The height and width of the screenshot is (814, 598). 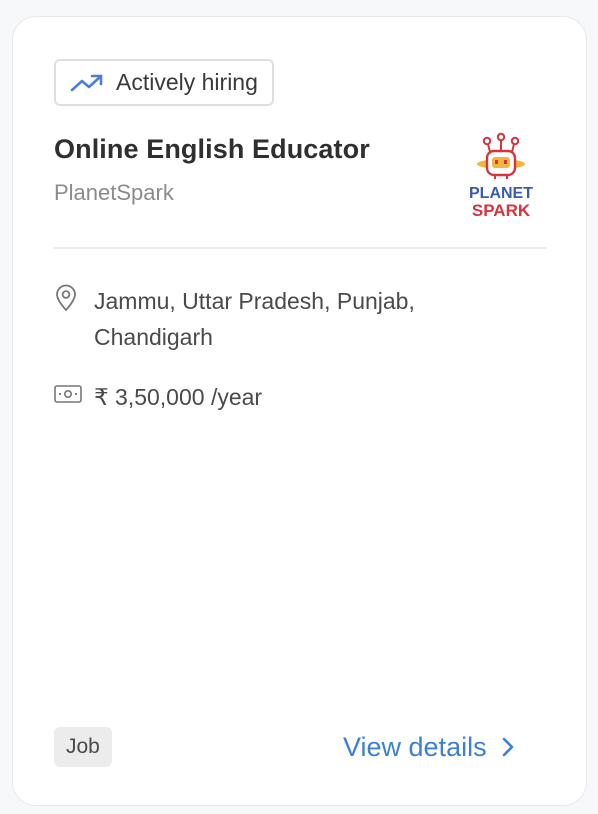 I want to click on chevron-right-icon, so click(x=512, y=747).